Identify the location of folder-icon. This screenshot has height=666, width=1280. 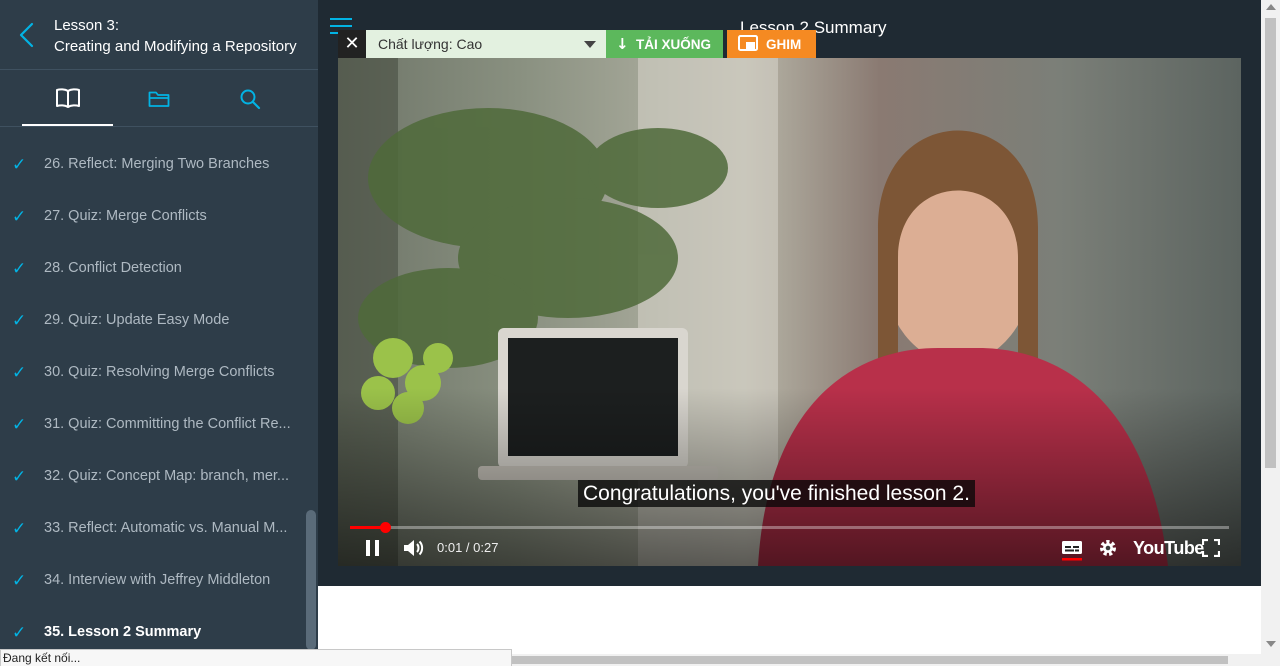
(158, 99).